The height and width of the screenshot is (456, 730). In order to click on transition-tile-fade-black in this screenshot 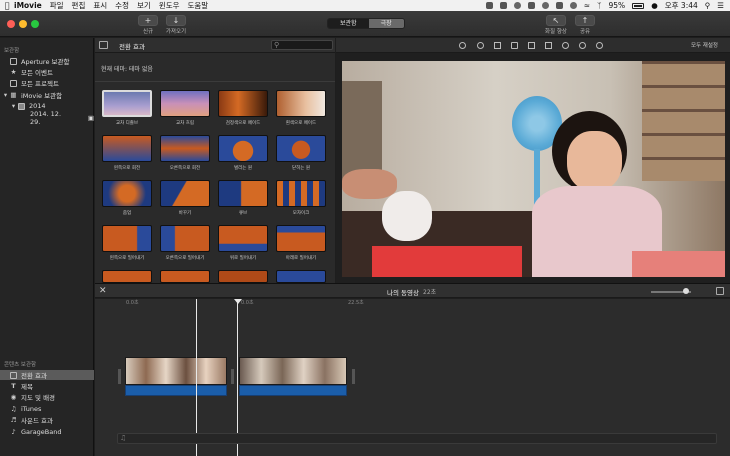, I will do `click(243, 103)`.